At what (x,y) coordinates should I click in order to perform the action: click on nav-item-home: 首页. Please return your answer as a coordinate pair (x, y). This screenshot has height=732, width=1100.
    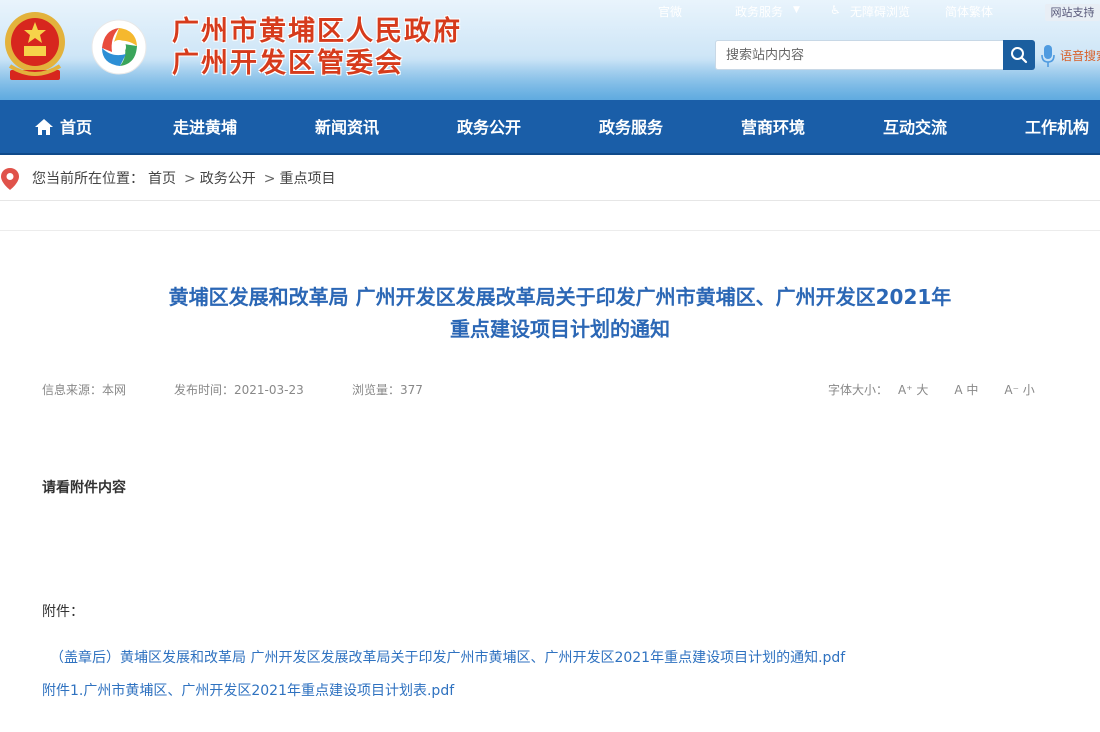
    Looking at the image, I should click on (63, 127).